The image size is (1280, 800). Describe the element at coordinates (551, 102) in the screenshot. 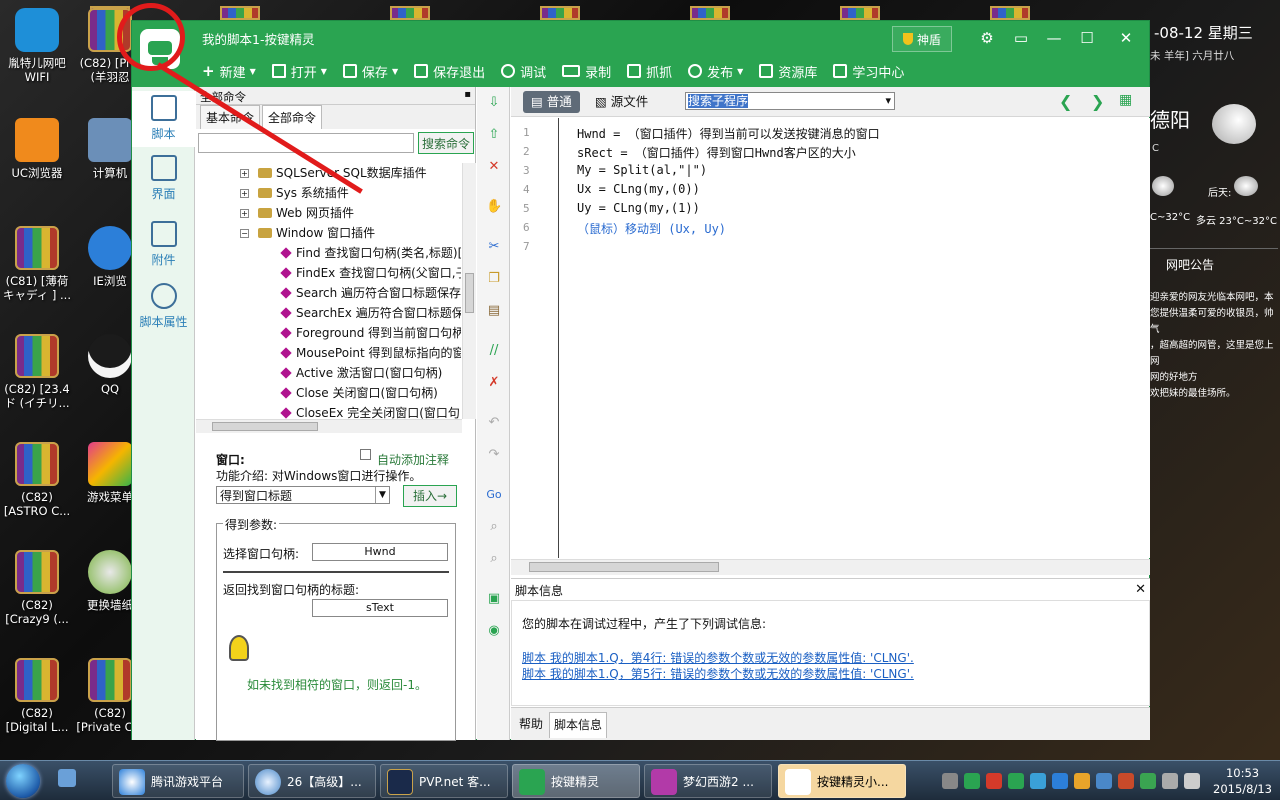

I see `mode-normal-button: ▤ 普通` at that location.